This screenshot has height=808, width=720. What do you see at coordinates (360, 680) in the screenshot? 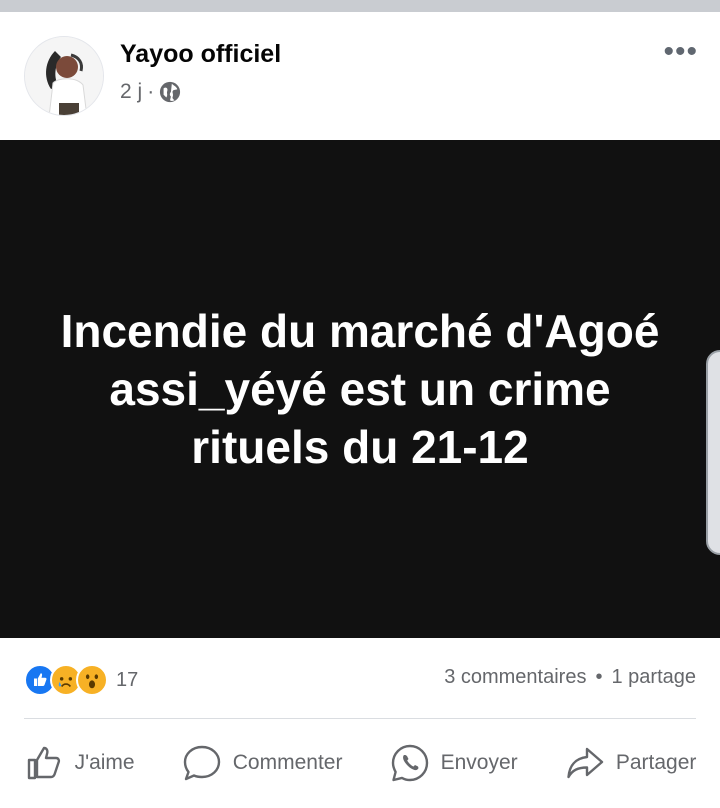
I see `post-stats: 17 3 commentaires • 1 partage` at bounding box center [360, 680].